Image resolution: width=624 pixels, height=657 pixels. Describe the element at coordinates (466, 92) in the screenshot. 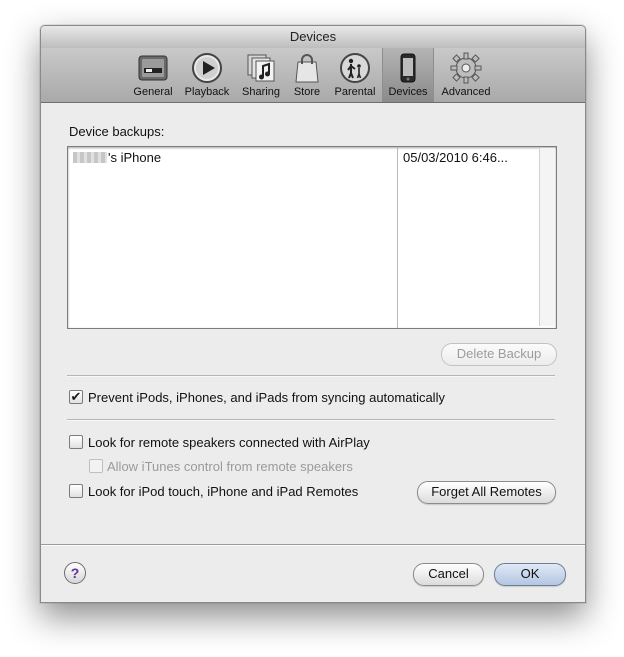

I see `tab-label: Advanced` at that location.